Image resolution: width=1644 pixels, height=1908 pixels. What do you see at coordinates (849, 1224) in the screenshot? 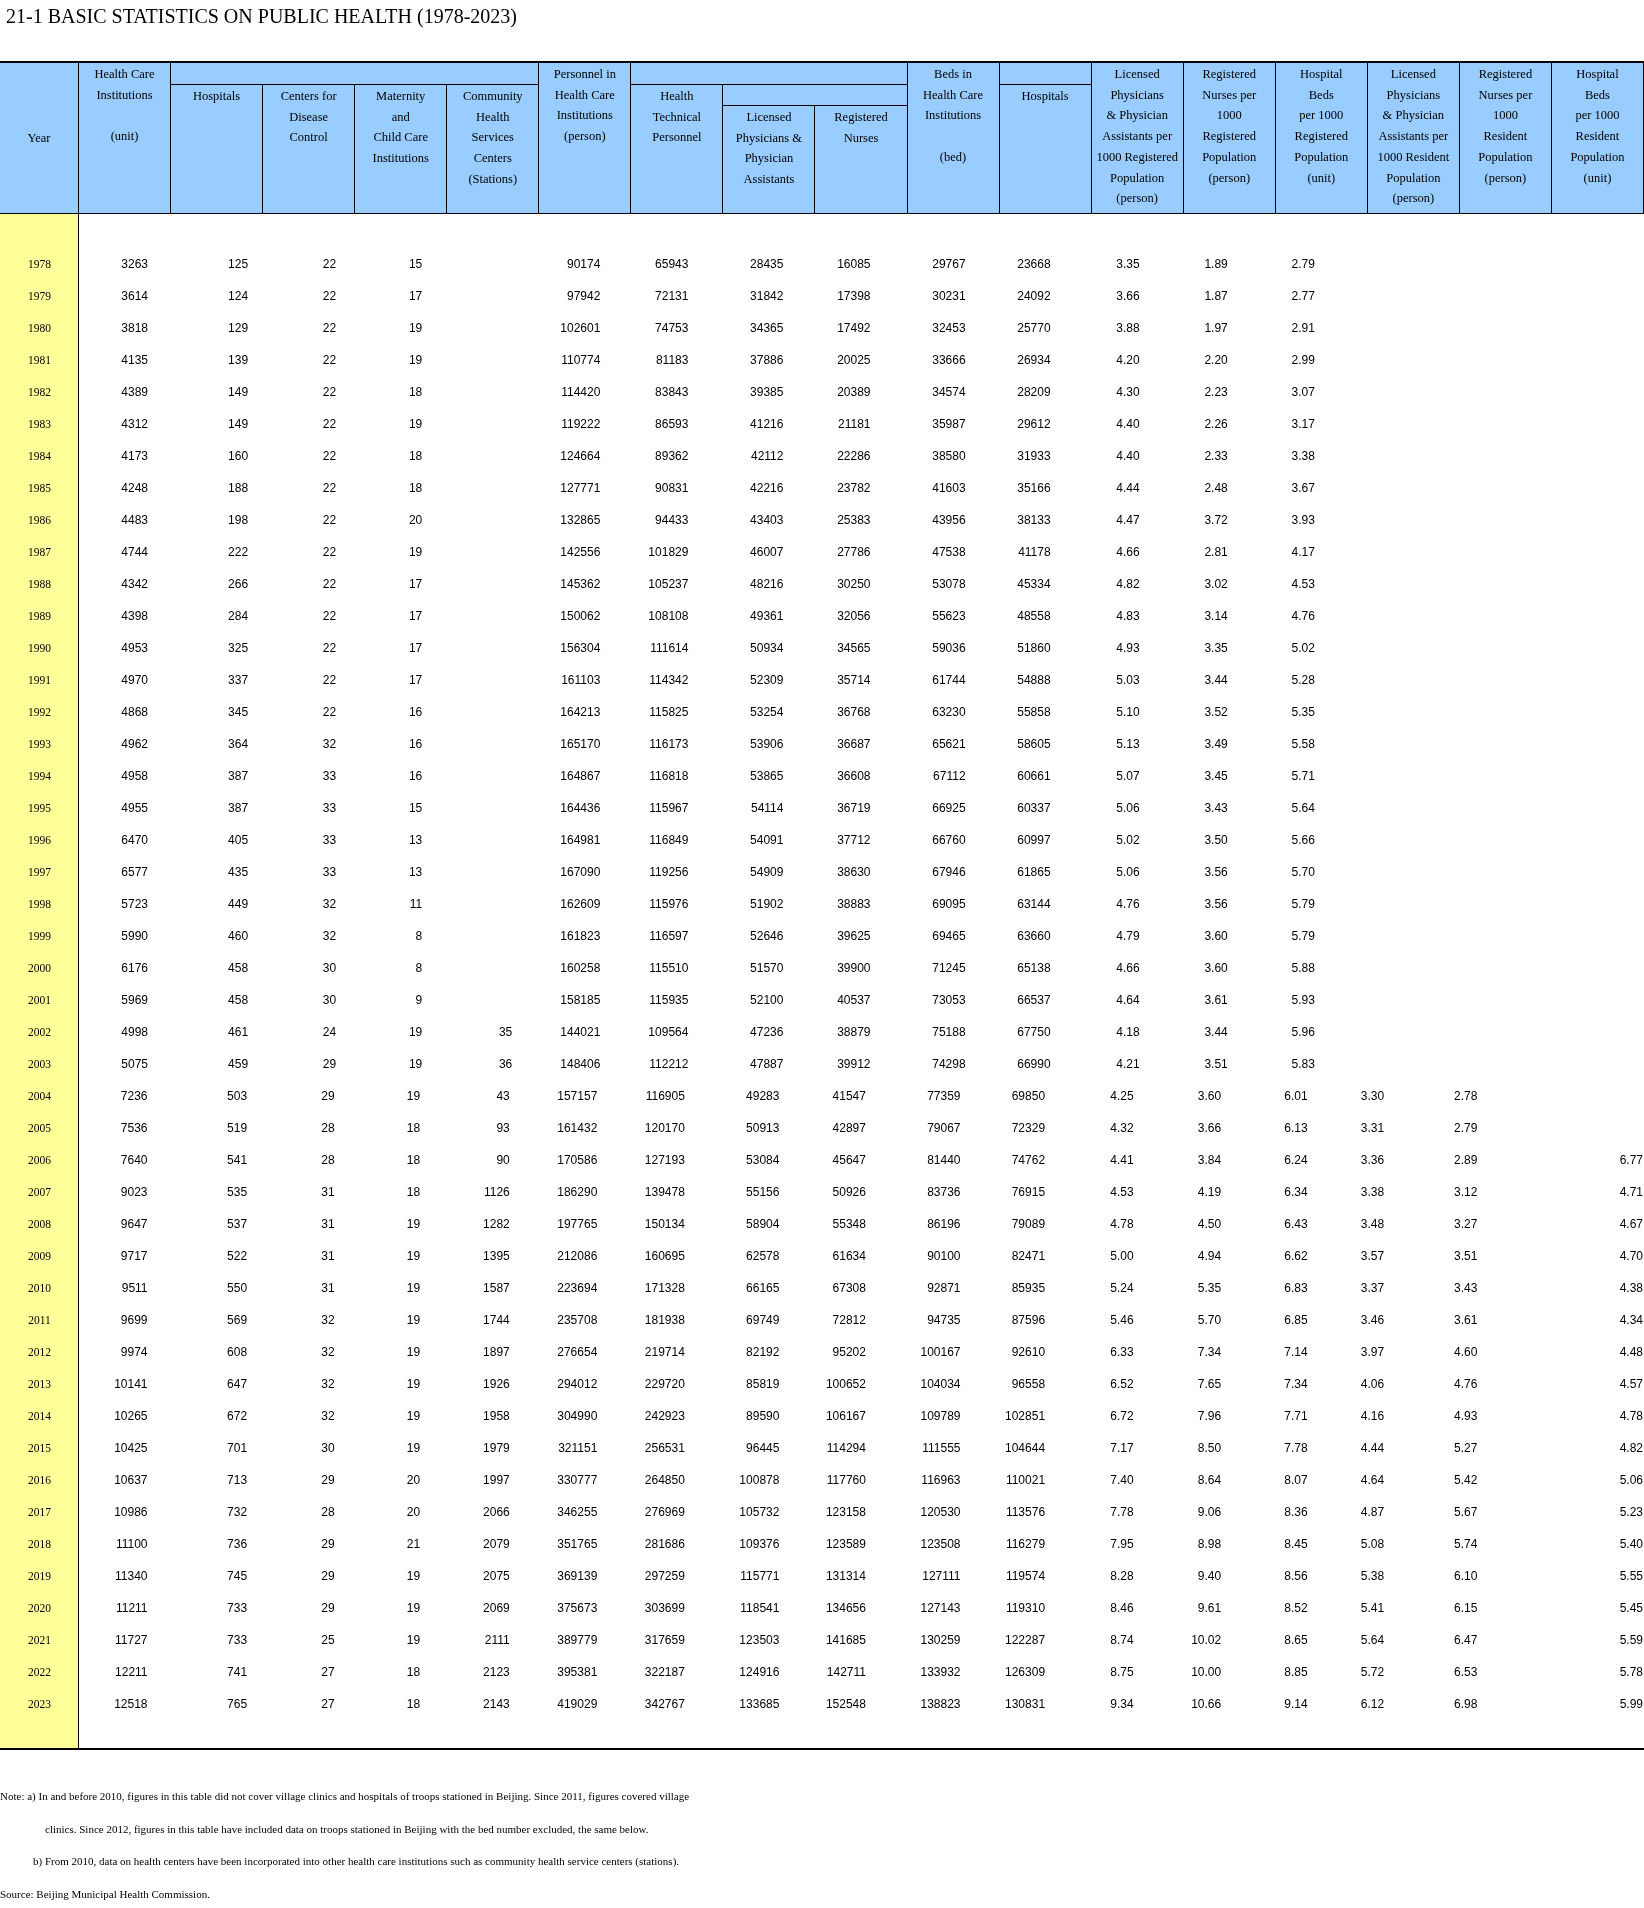
I see `table-cell: 55348` at bounding box center [849, 1224].